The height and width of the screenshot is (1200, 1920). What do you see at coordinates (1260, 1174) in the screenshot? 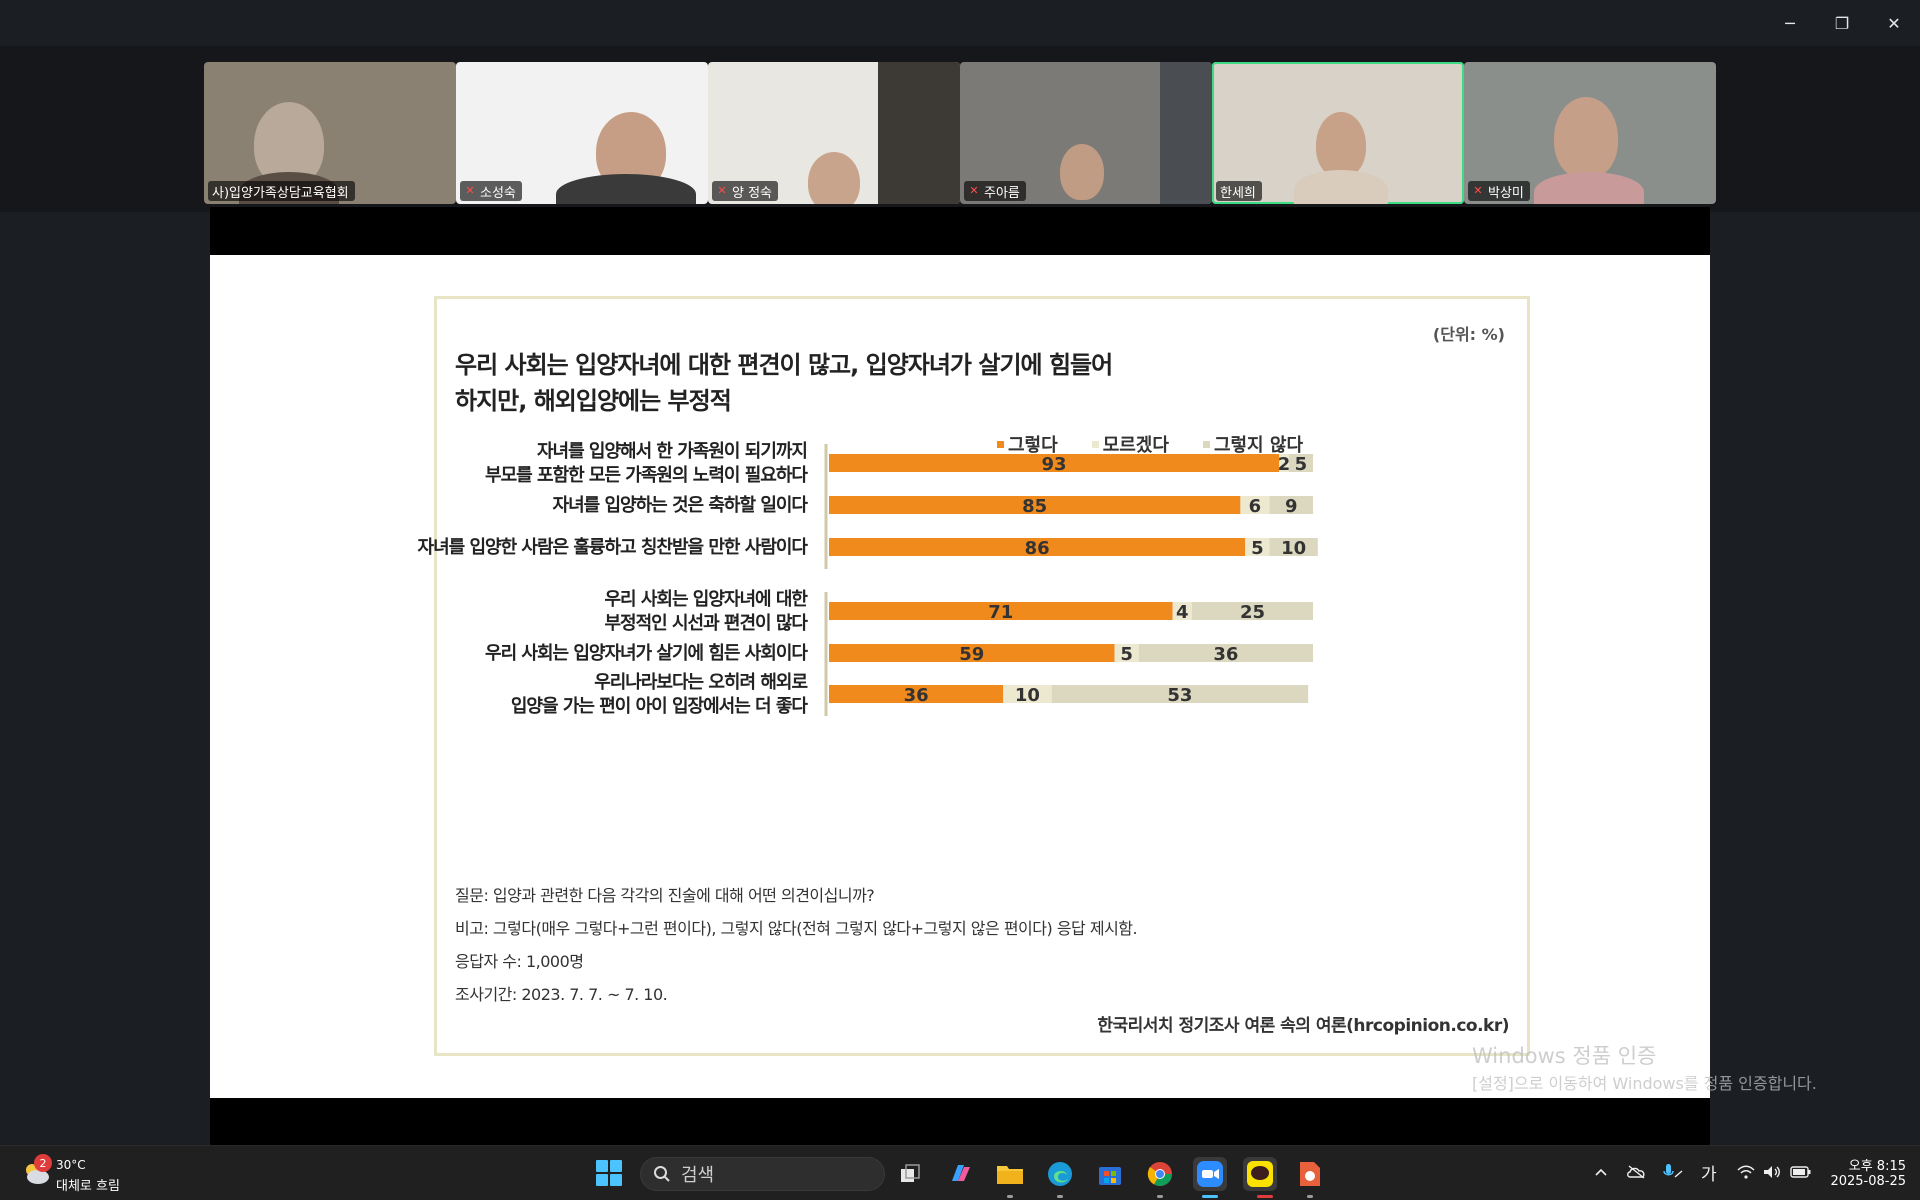
I see `kakaotalk-icon` at bounding box center [1260, 1174].